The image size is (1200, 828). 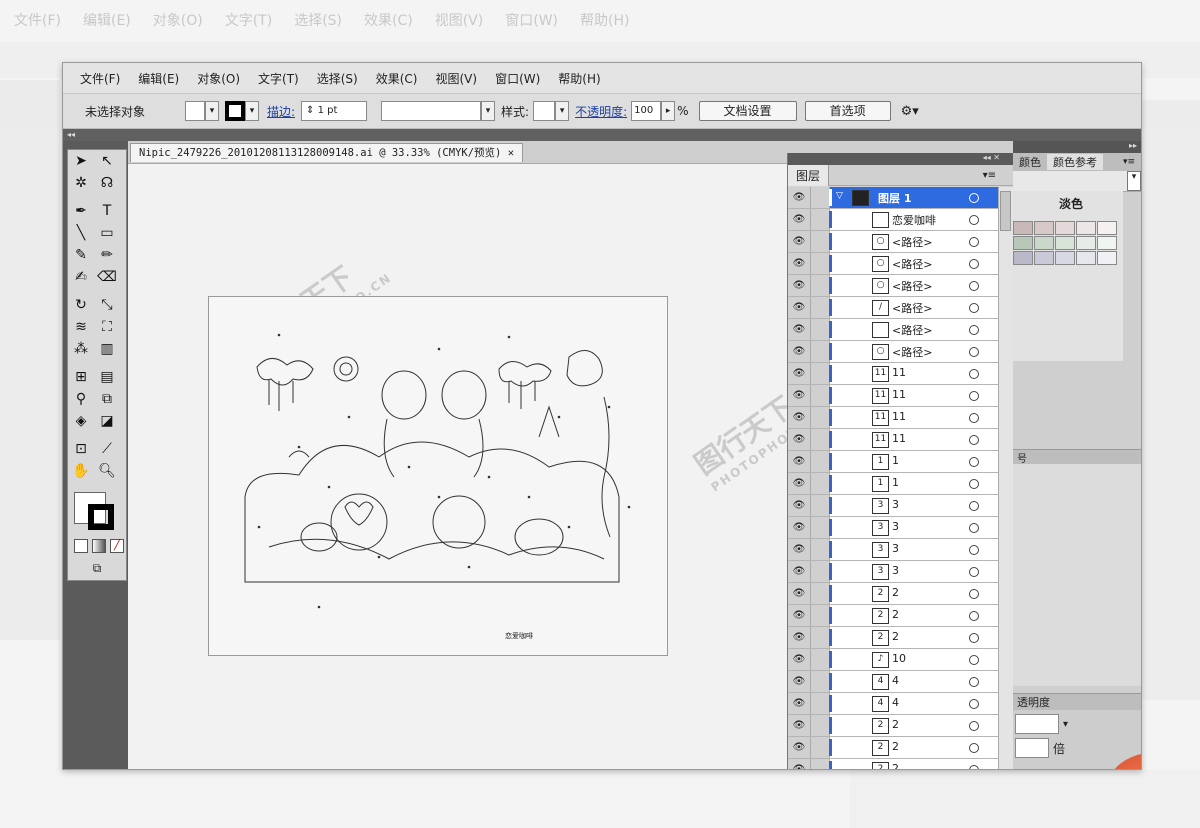 What do you see at coordinates (107, 421) in the screenshot?
I see `live-paint-selection-tool-icon: ◪` at bounding box center [107, 421].